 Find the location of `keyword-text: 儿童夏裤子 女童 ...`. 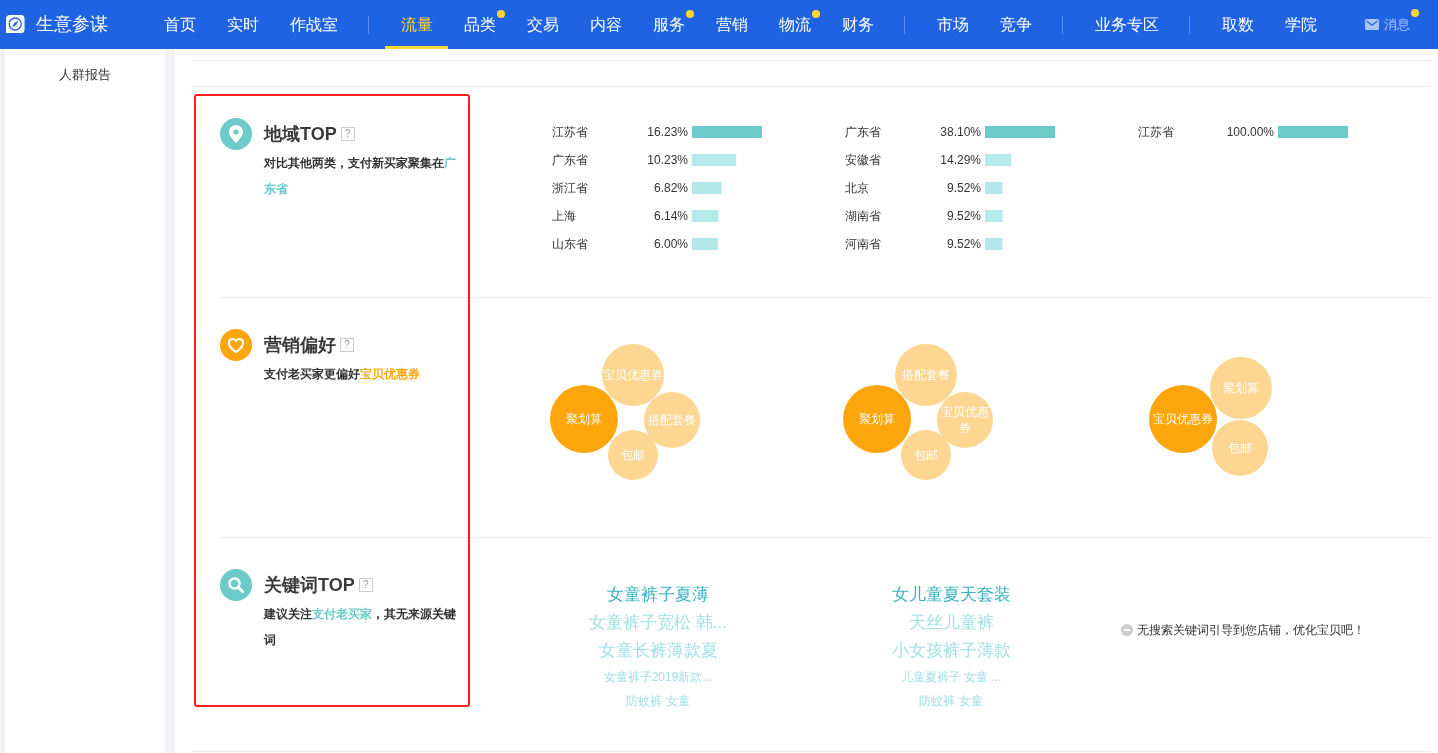

keyword-text: 儿童夏裤子 女童 ... is located at coordinates (951, 677).